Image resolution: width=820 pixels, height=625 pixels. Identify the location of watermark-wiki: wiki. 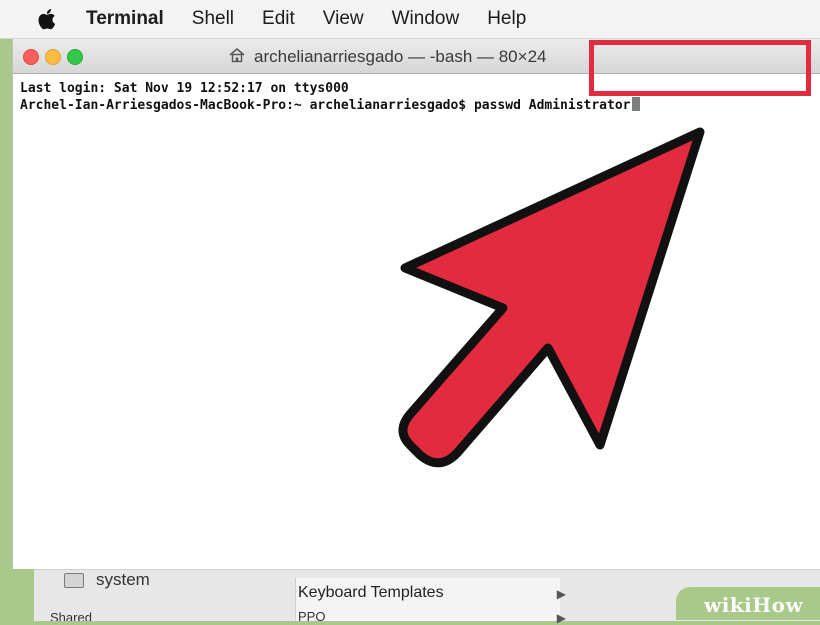
(728, 605).